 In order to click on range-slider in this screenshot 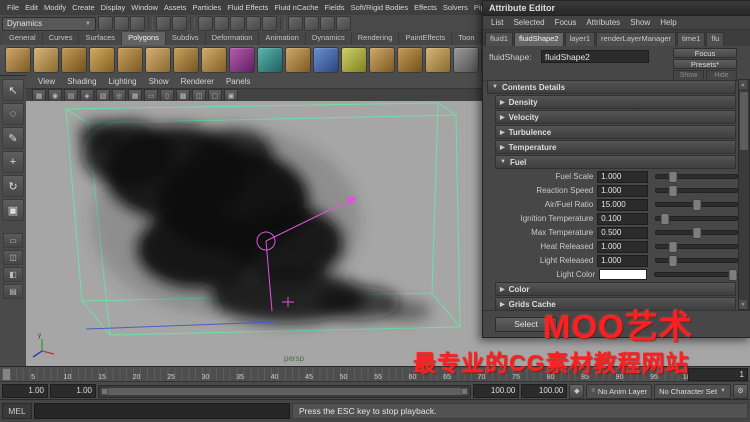, I will do `click(285, 391)`.